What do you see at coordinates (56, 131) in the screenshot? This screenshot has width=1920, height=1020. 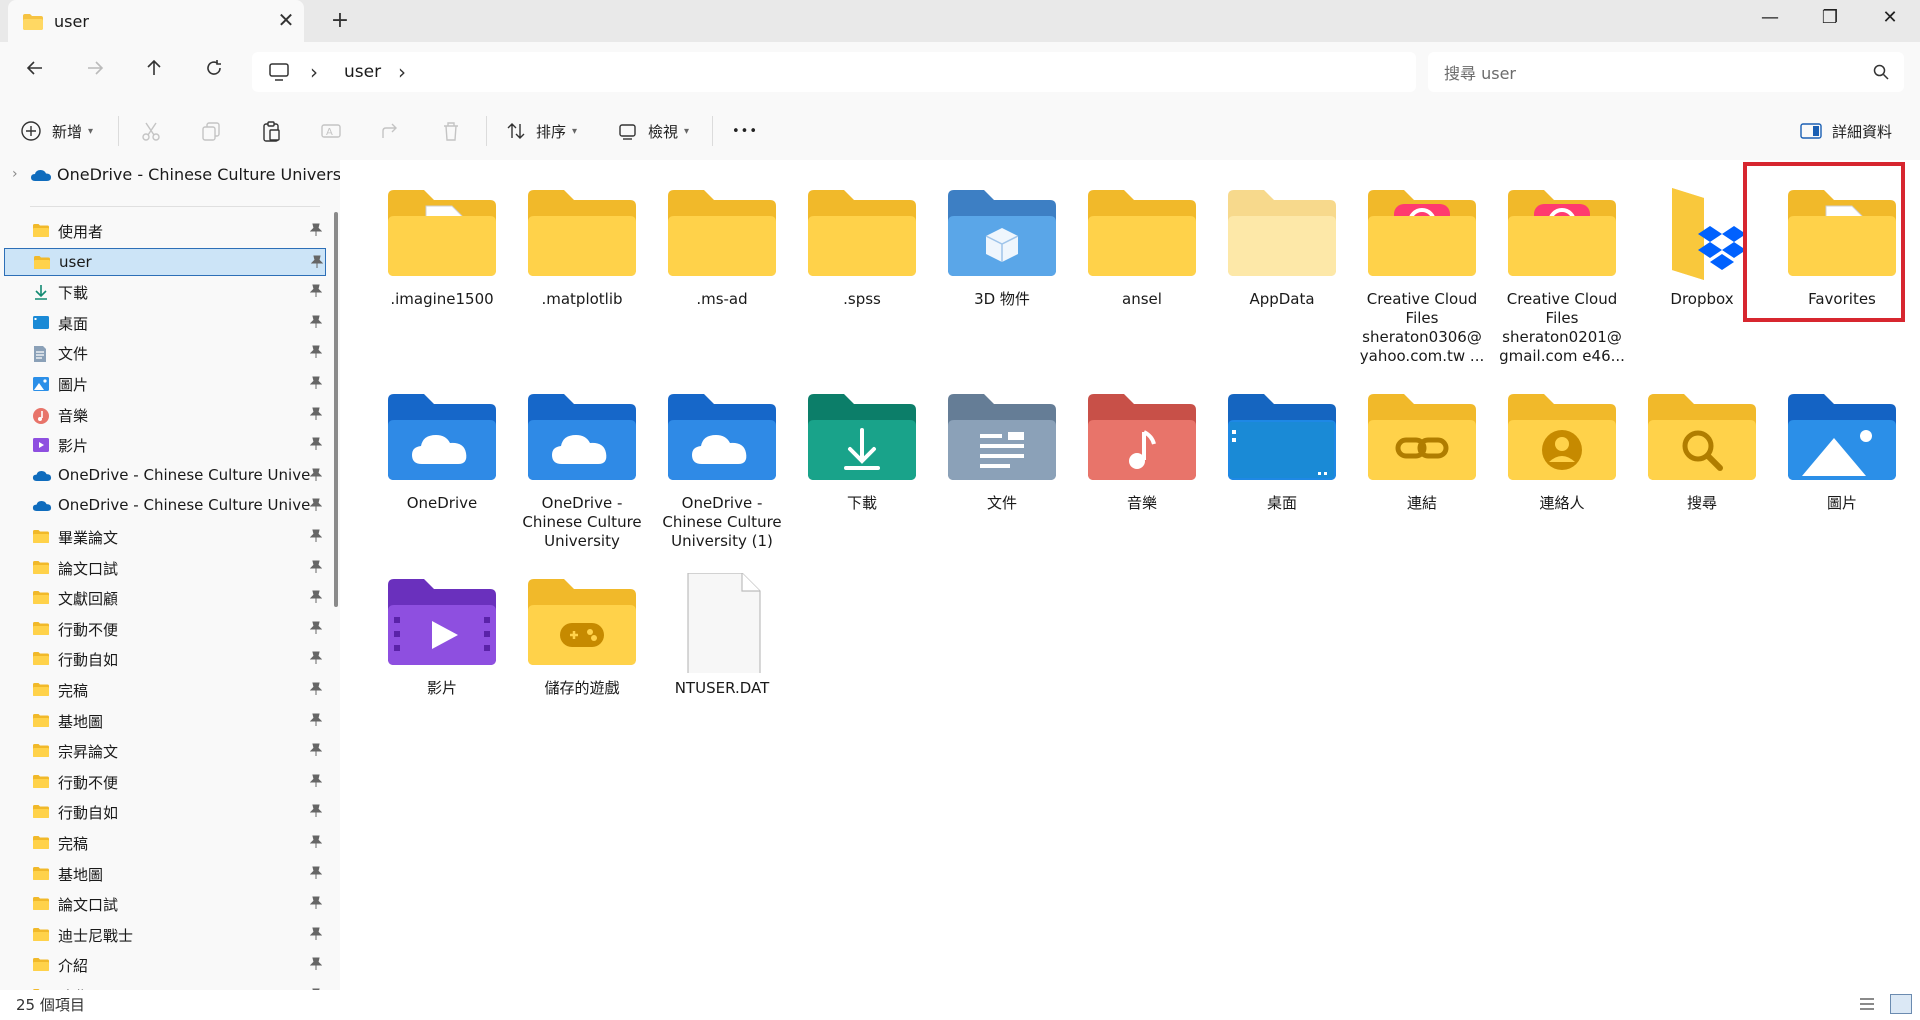 I see `new-button: 新增 ▾` at bounding box center [56, 131].